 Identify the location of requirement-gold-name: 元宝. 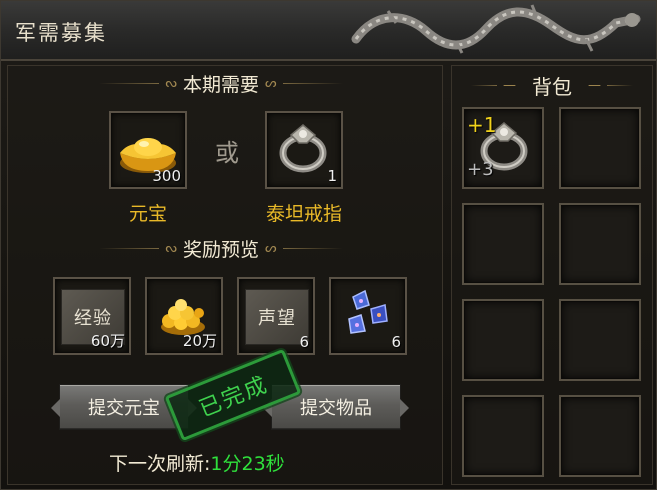
(147, 214).